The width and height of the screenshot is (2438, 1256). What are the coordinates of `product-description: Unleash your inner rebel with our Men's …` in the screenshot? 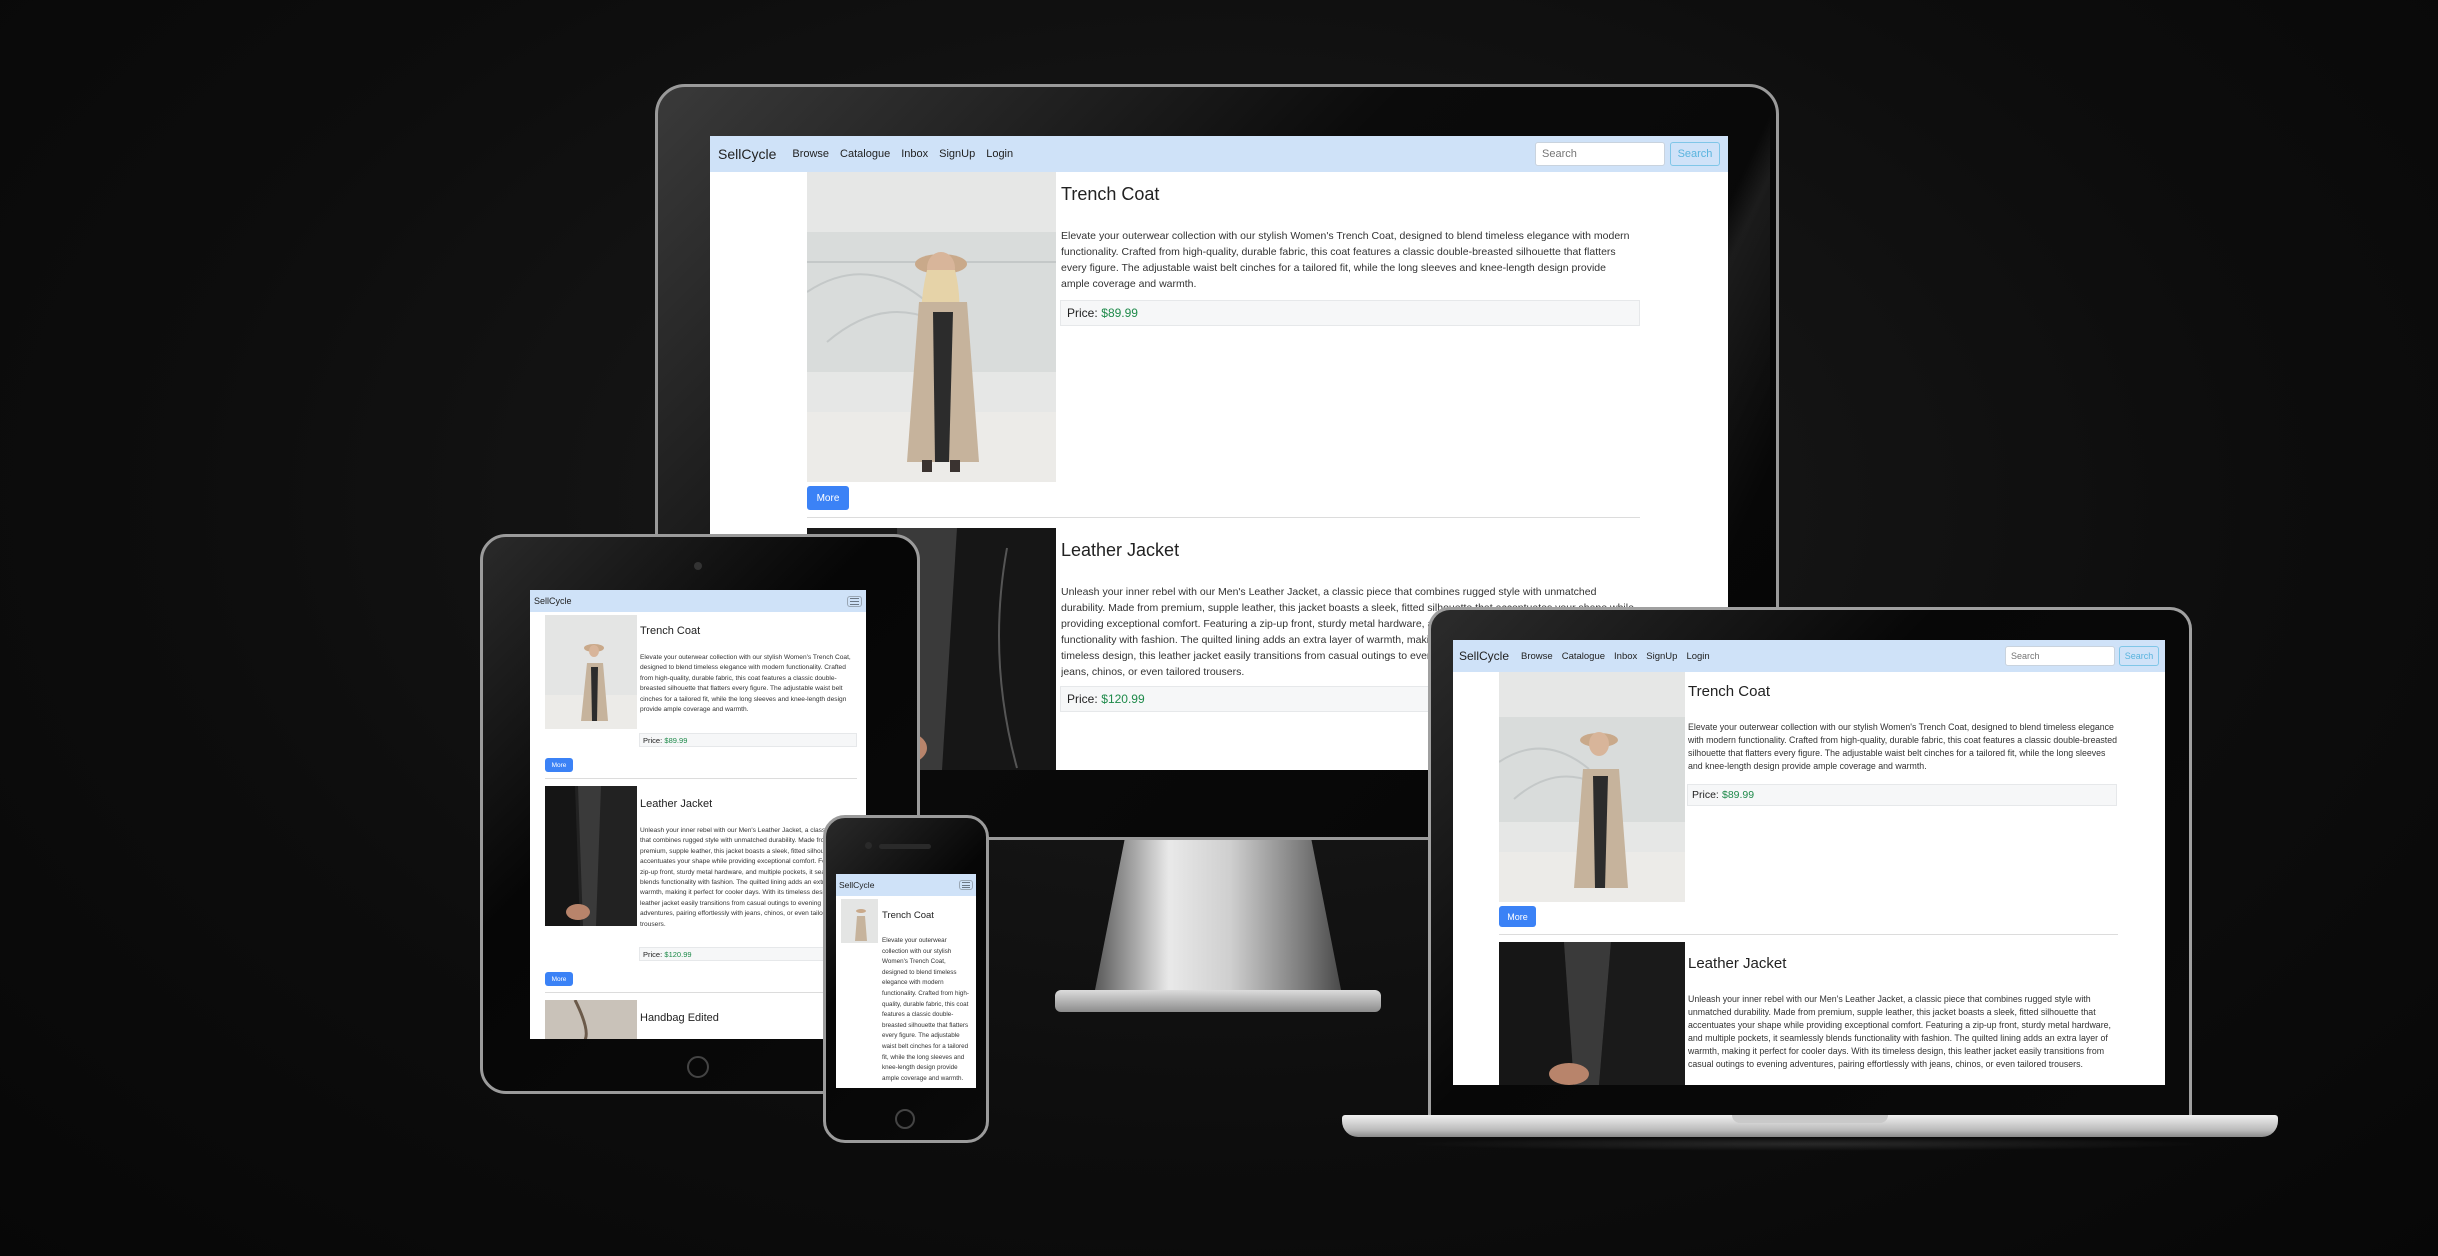 It's located at (1899, 1031).